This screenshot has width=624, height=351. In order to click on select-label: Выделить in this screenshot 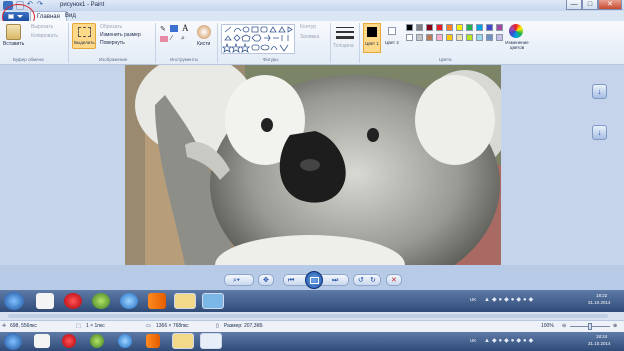, I will do `click(84, 42)`.